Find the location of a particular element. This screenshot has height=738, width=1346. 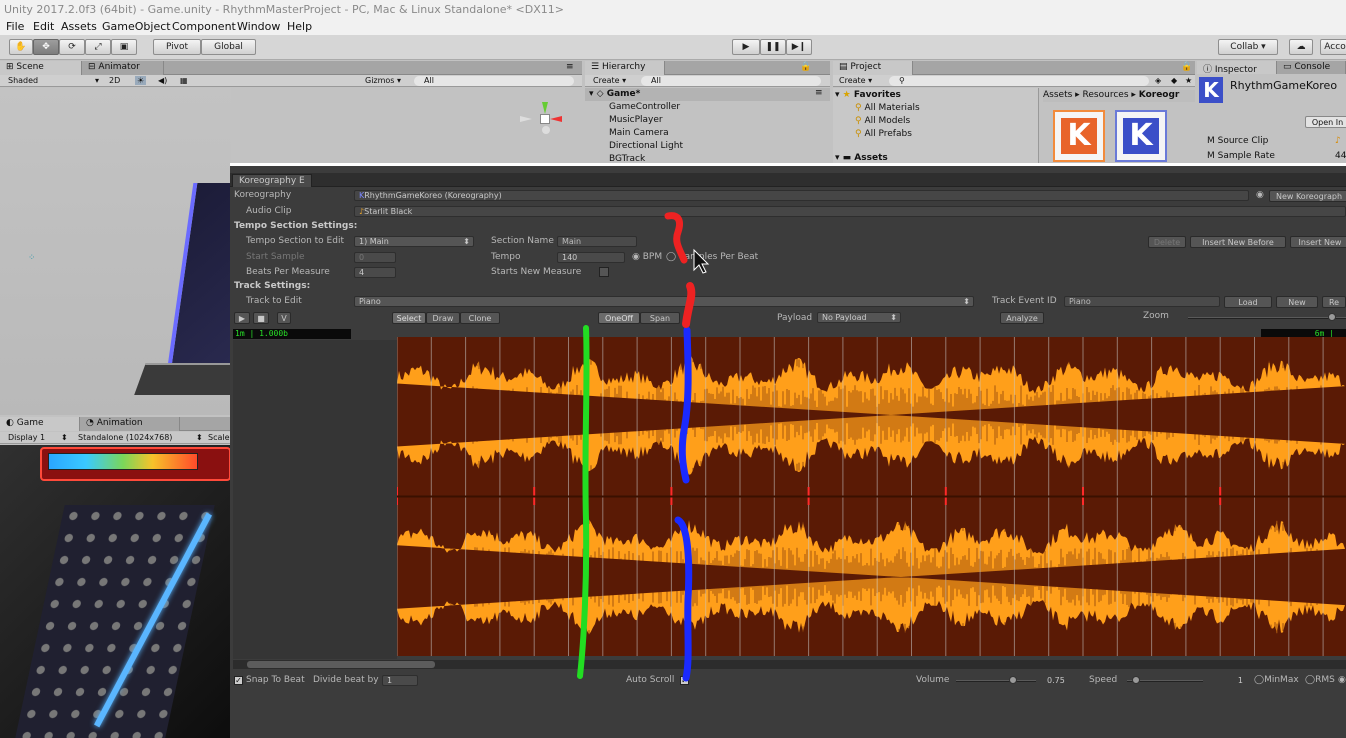

hierarchy-item: MusicPlayer is located at coordinates (636, 120).